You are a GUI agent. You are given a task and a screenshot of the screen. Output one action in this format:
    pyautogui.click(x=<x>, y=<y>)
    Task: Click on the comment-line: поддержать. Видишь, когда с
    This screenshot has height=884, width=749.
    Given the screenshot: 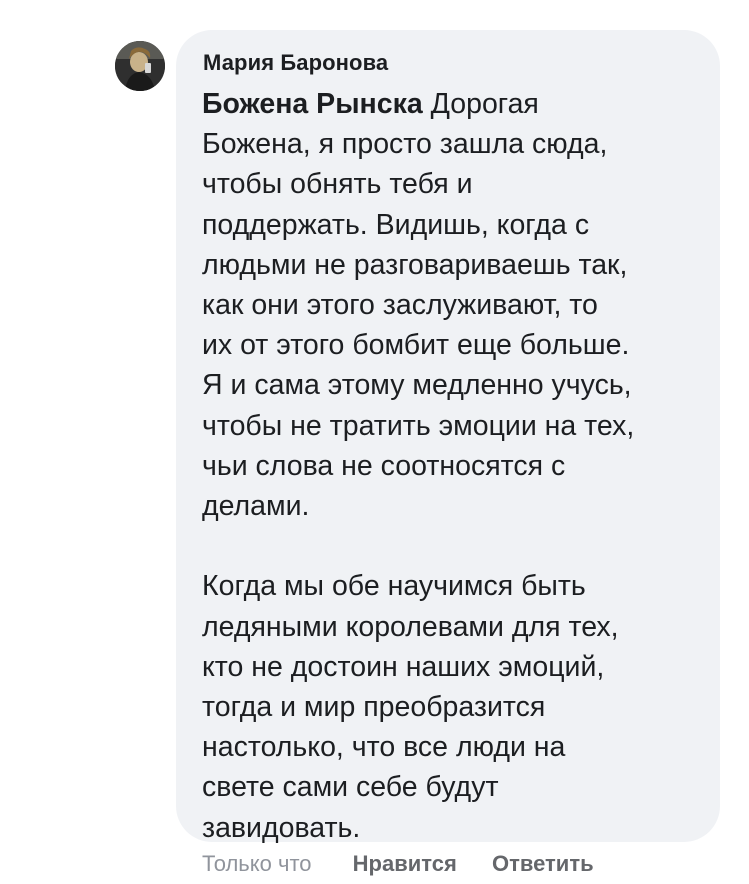 What is the action you would take?
    pyautogui.click(x=396, y=224)
    